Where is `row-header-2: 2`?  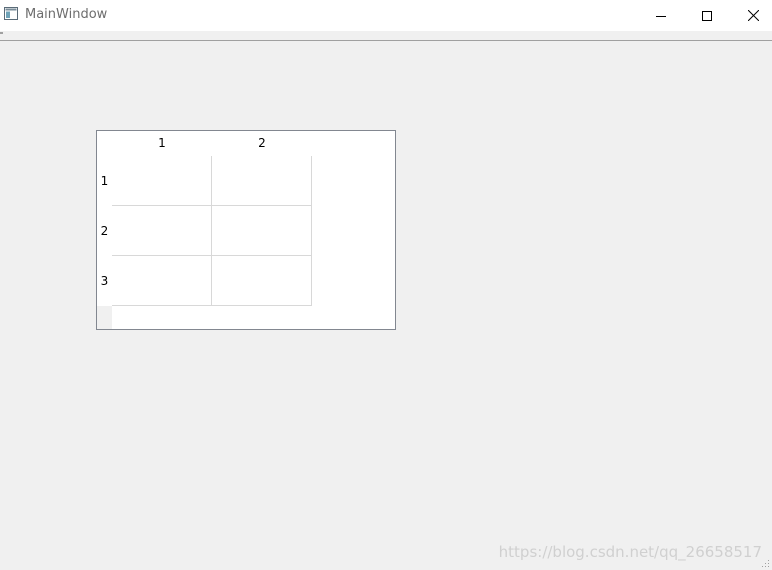 row-header-2: 2 is located at coordinates (104, 231).